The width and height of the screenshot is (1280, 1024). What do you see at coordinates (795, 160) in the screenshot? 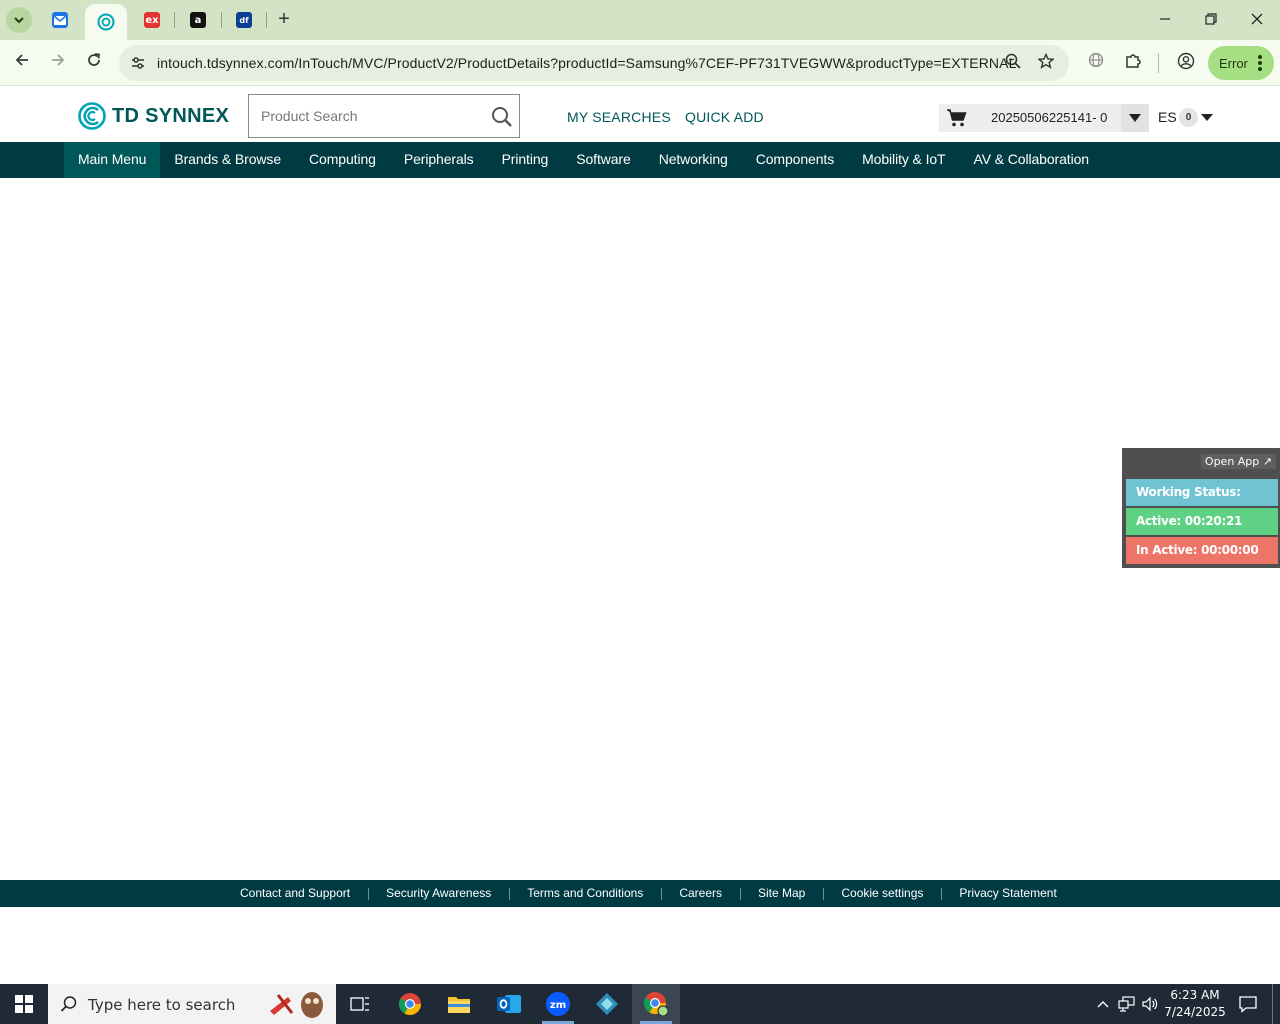
I see `nav-components: Components` at bounding box center [795, 160].